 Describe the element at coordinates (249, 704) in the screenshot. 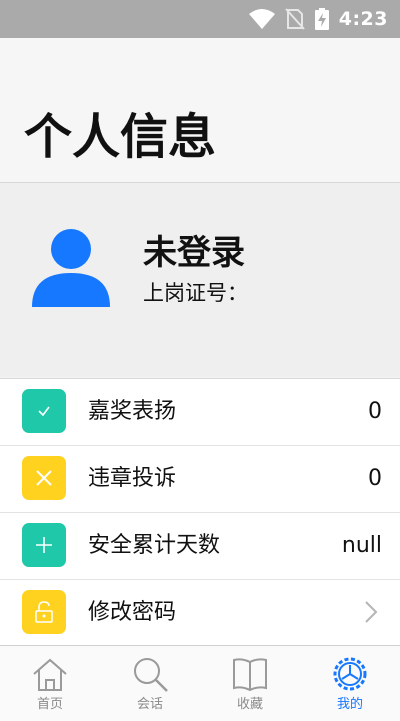

I see `tab-label: 收藏` at that location.